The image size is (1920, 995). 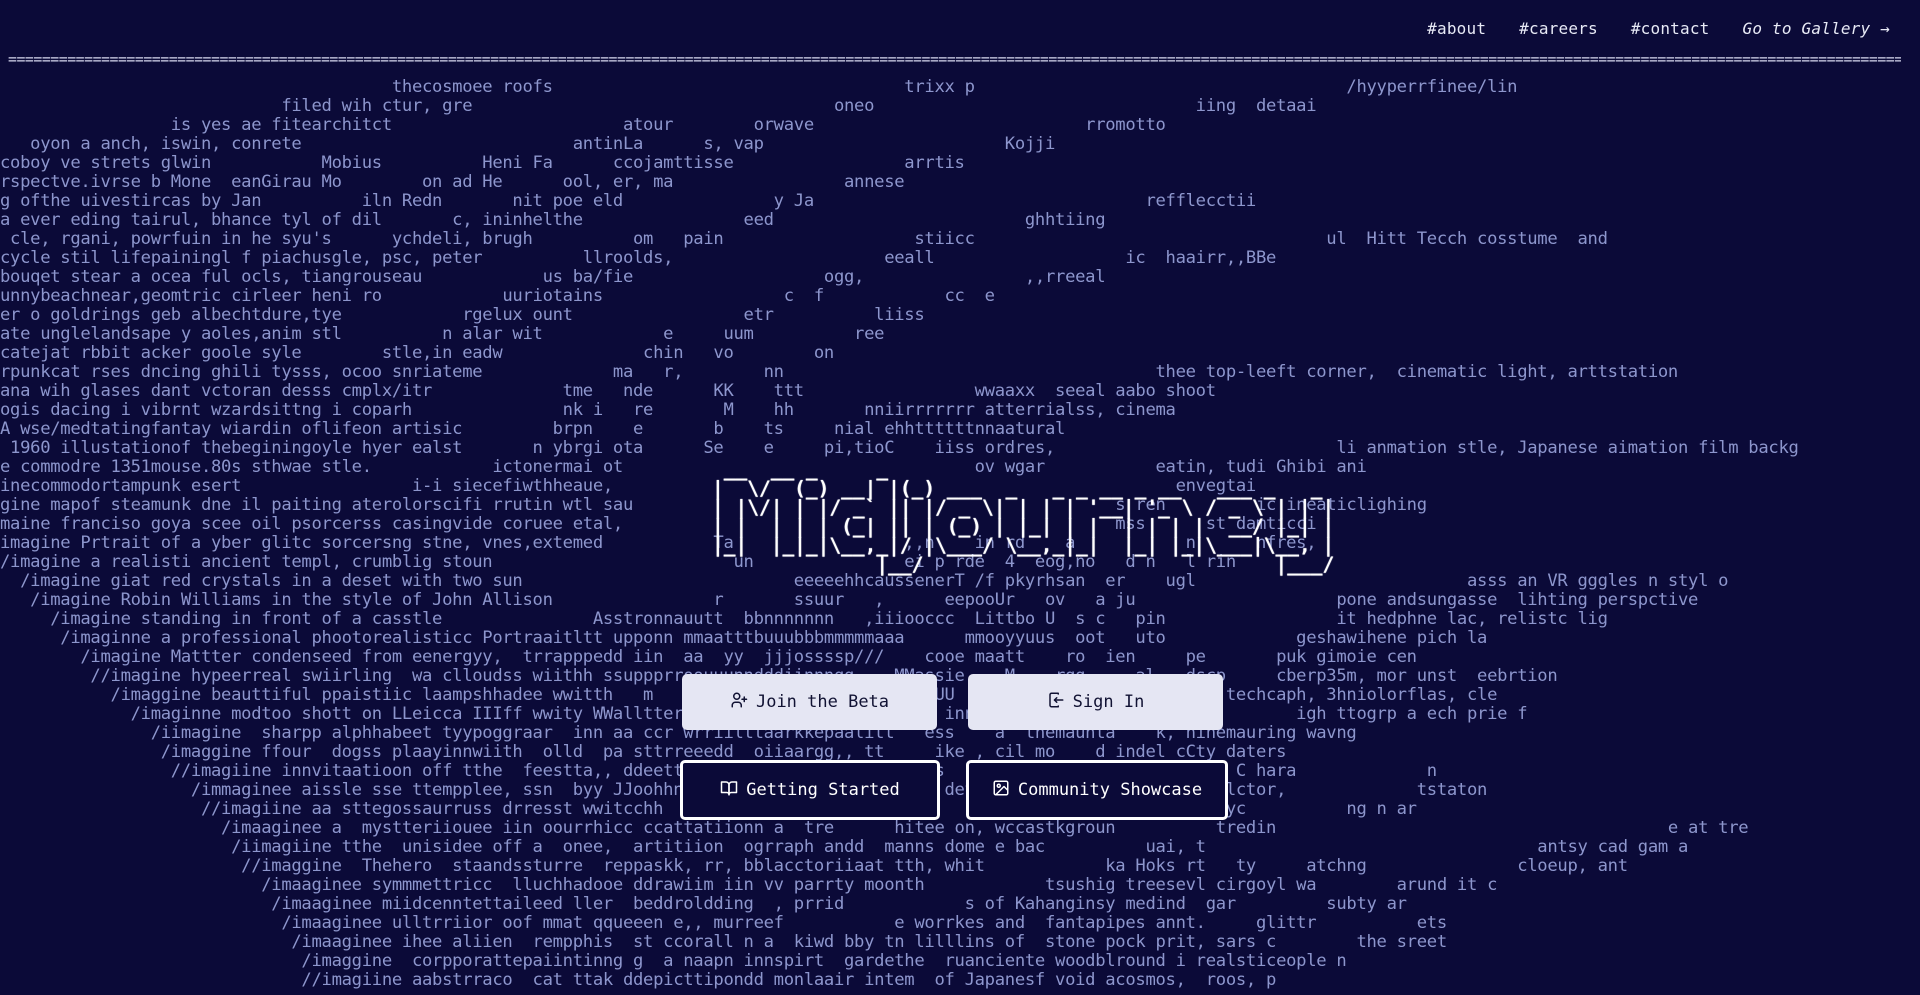 What do you see at coordinates (1670, 28) in the screenshot?
I see `nav-link-contact: #contact` at bounding box center [1670, 28].